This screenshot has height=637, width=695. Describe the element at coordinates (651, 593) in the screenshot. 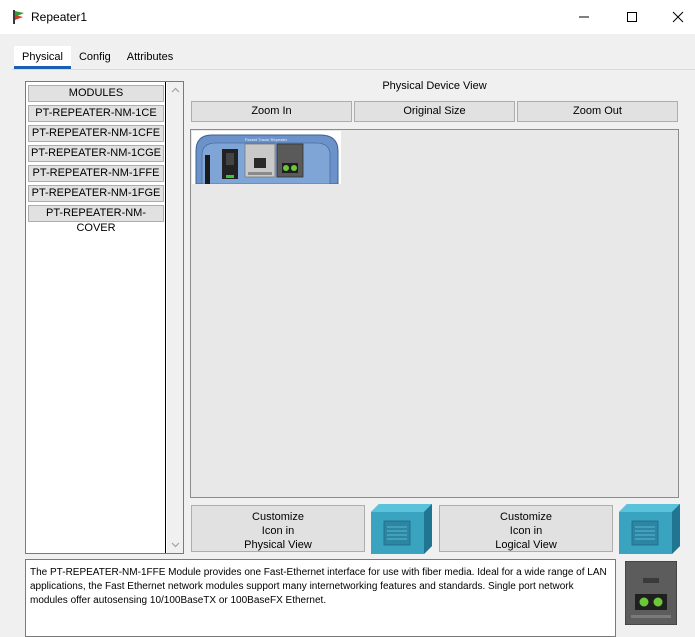

I see `module-preview-image` at that location.